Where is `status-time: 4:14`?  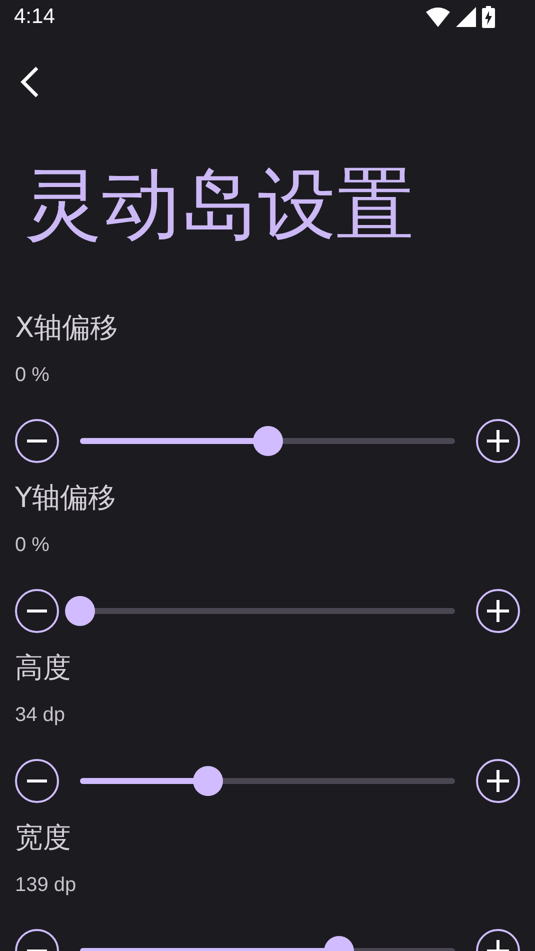 status-time: 4:14 is located at coordinates (34, 17).